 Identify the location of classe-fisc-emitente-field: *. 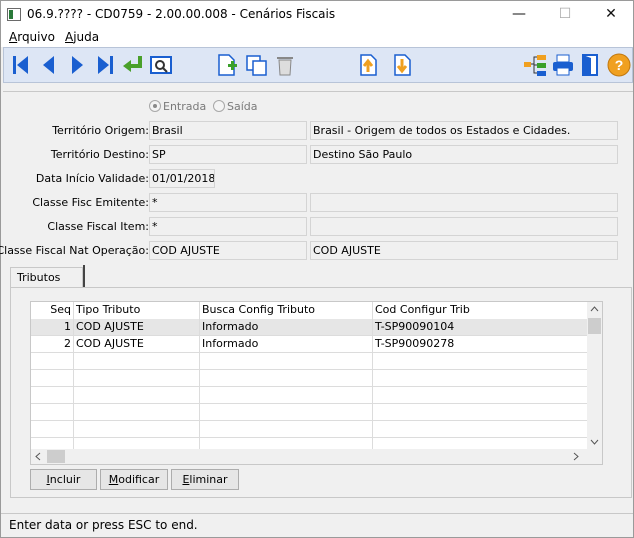
(228, 202).